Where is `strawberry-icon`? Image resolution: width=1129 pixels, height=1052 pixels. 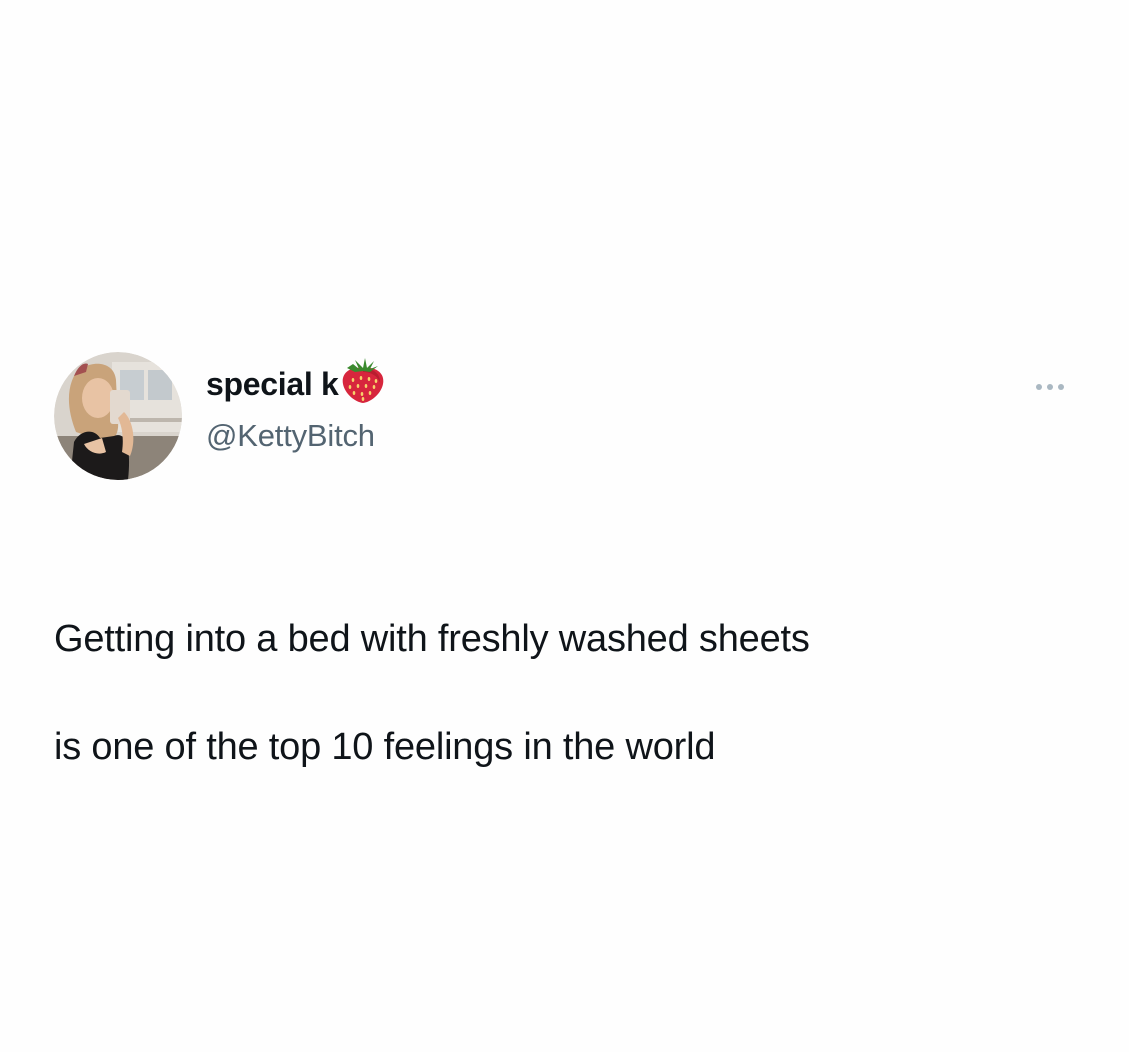
strawberry-icon is located at coordinates (363, 380).